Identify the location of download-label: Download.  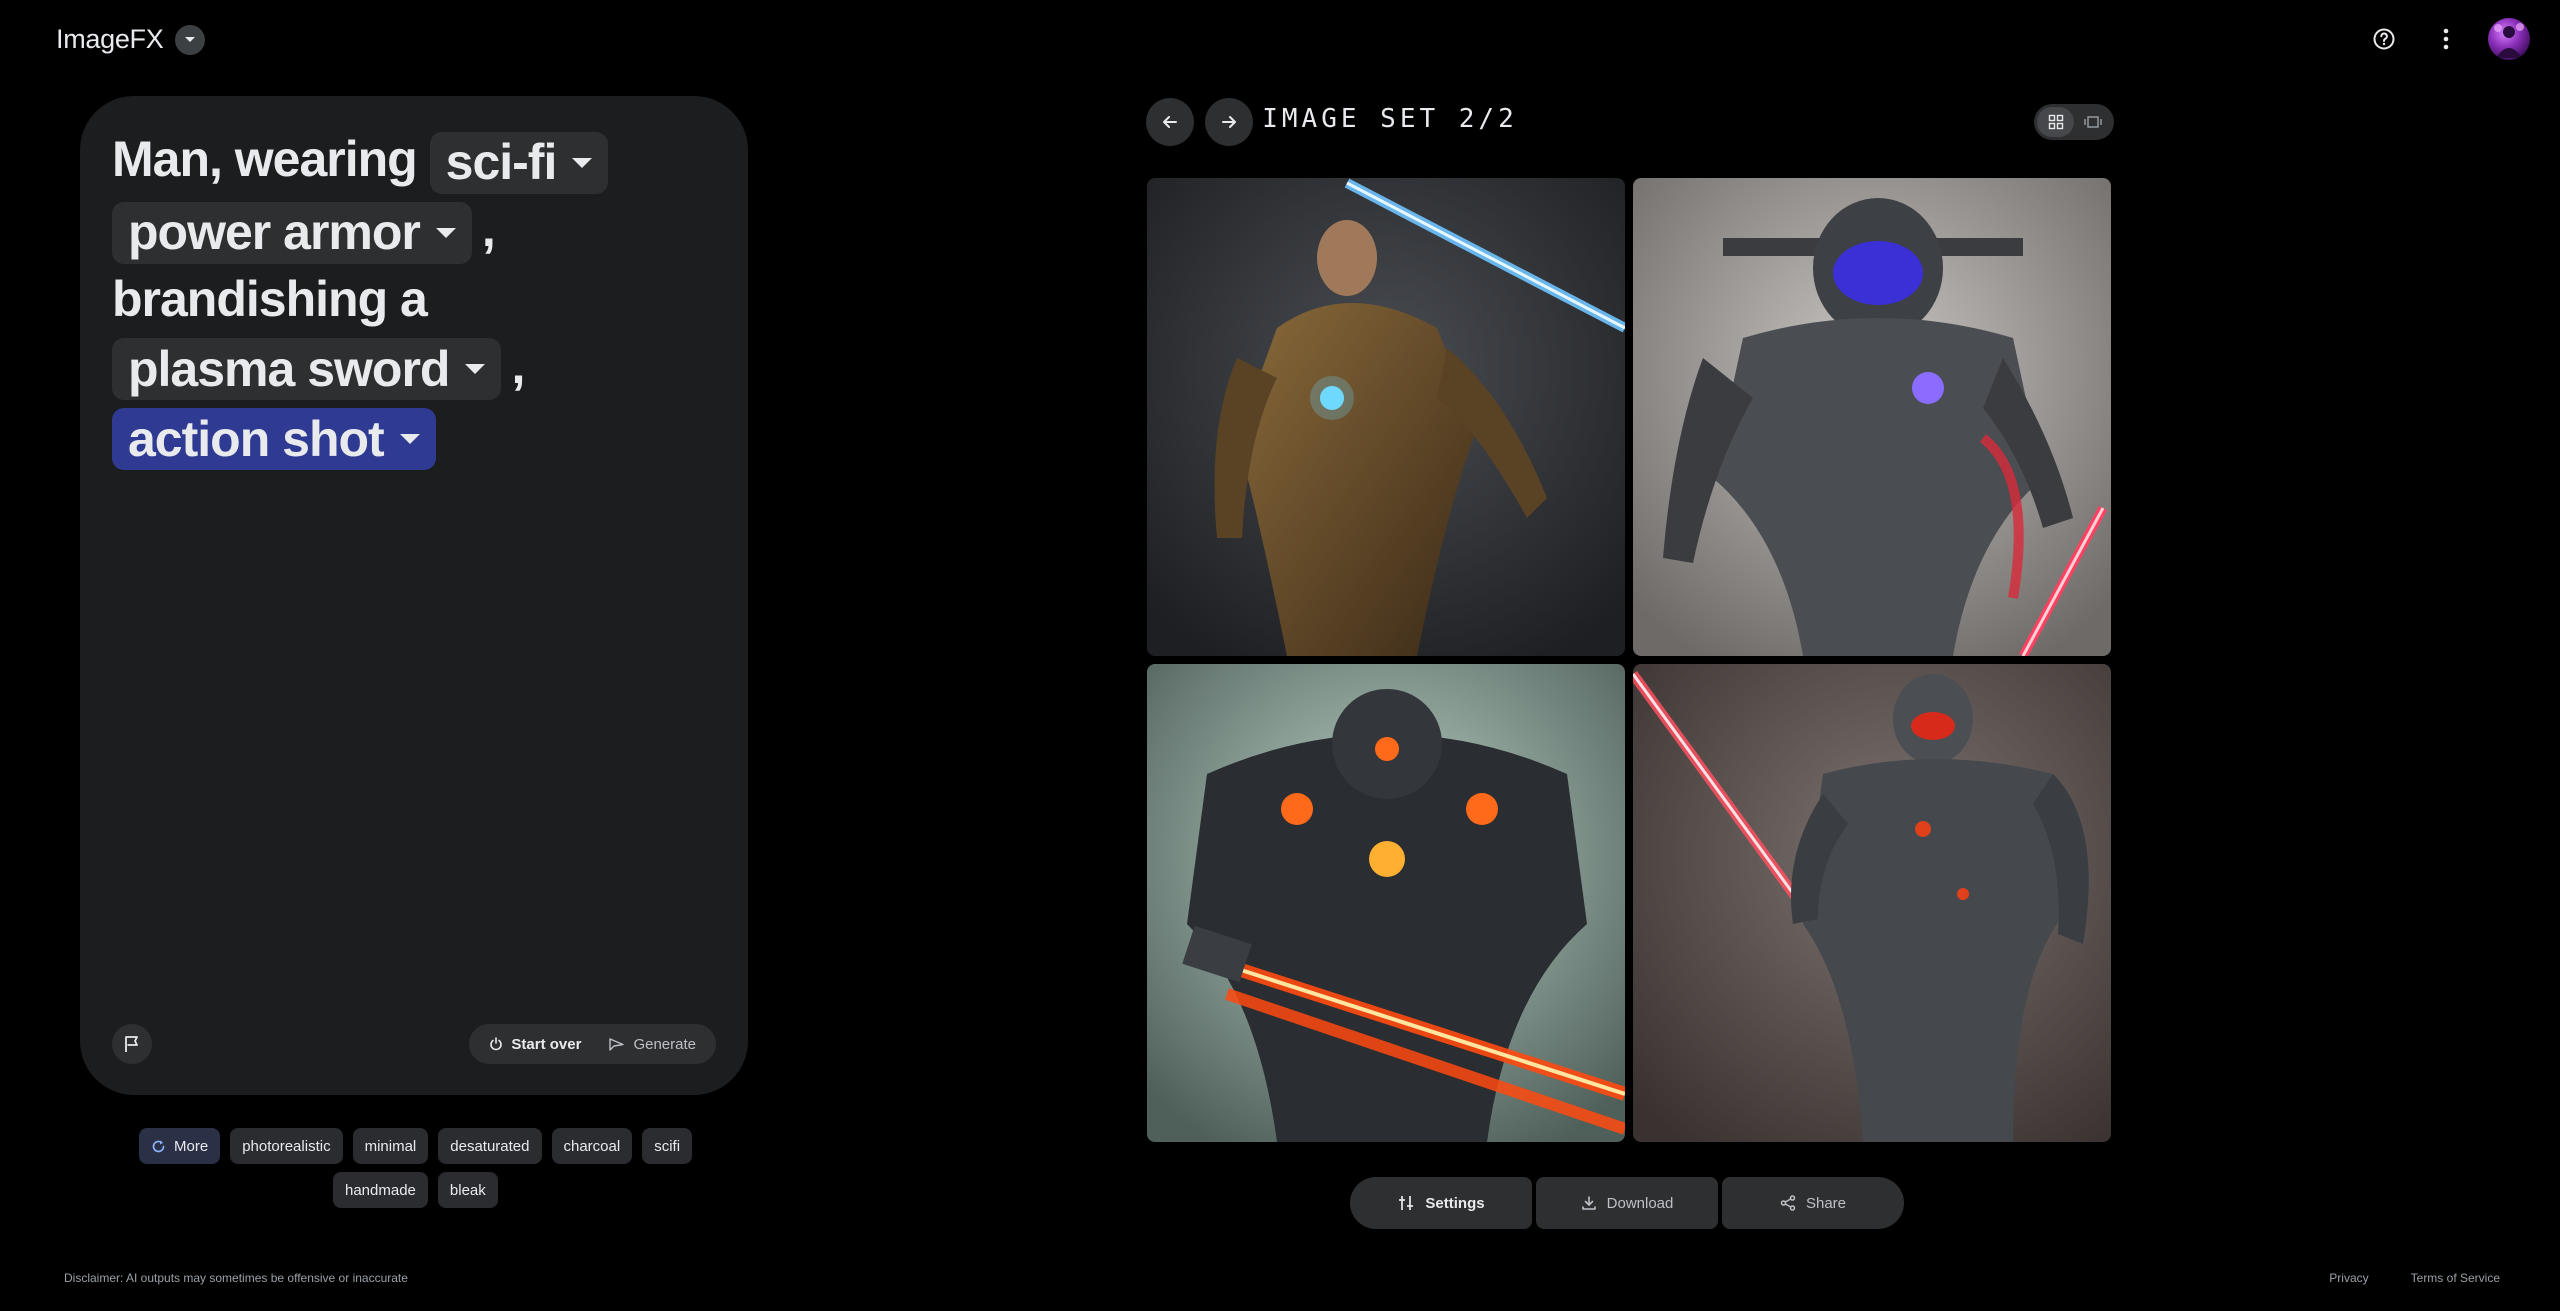
(1640, 1203).